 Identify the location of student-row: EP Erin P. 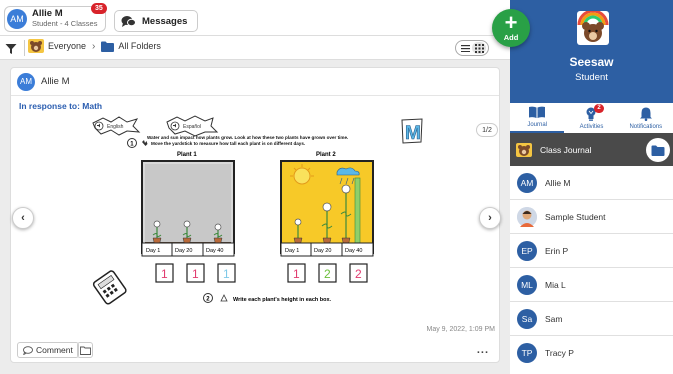
(591, 251).